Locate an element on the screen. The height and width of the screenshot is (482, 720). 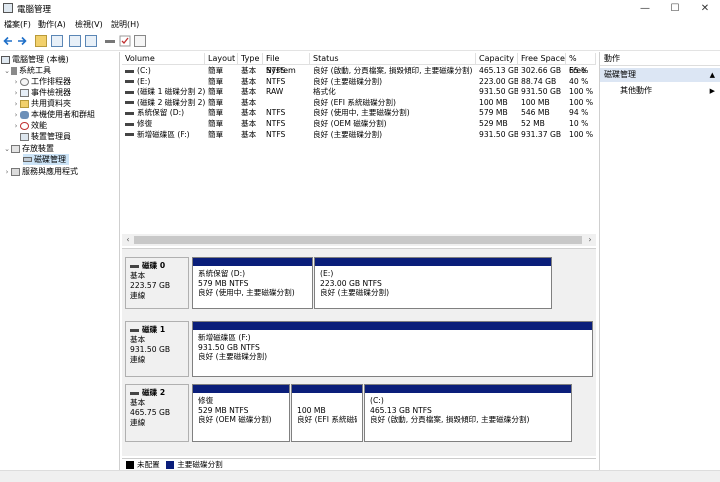
cell-volume: (C:) is located at coordinates (163, 71).